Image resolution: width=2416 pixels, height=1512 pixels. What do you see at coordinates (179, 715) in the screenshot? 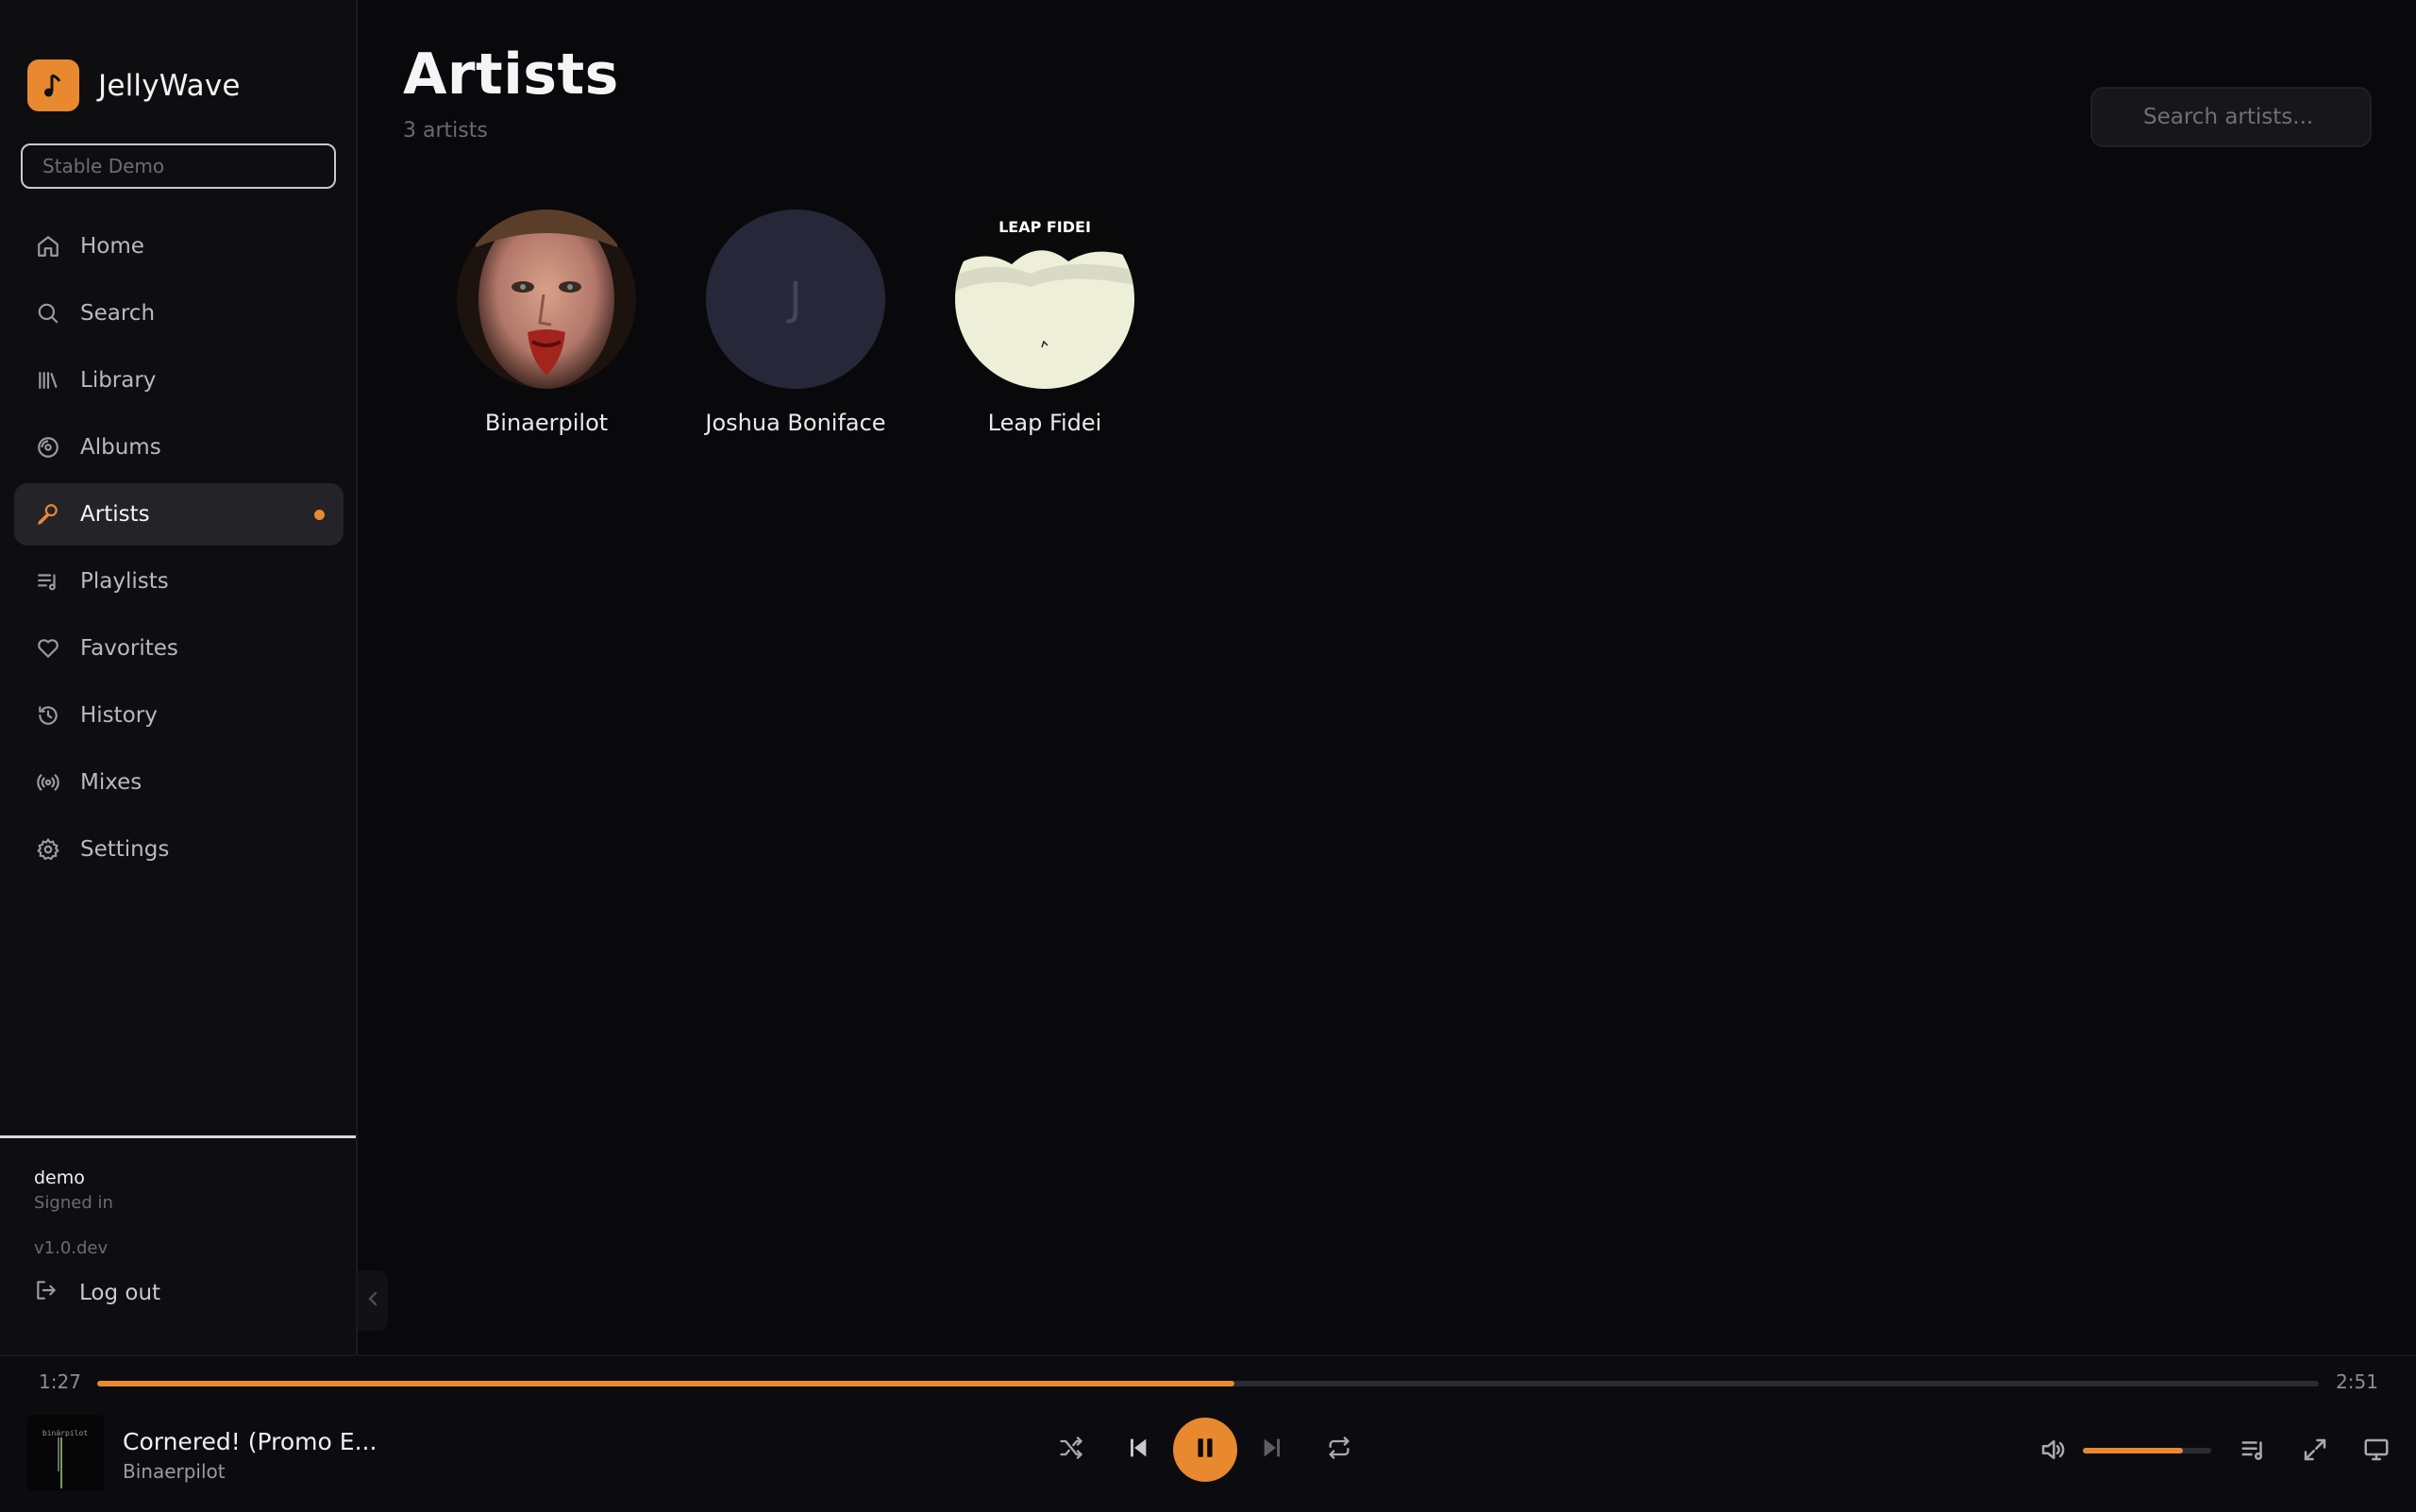
I see `sidebar-item-history: History` at bounding box center [179, 715].